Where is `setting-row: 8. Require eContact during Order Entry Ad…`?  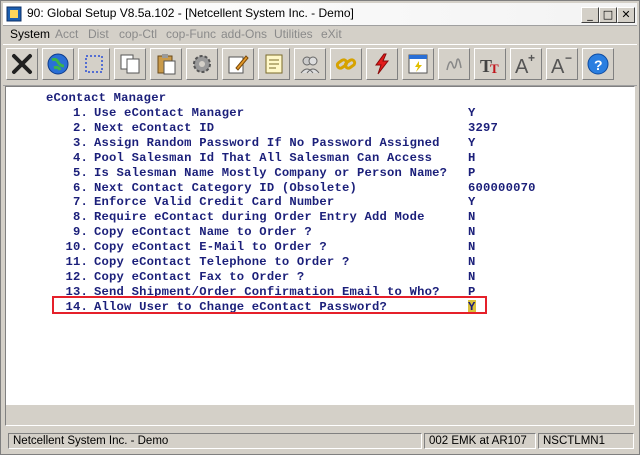
setting-row: 8. Require eContact during Order Entry Ad… is located at coordinates (316, 217).